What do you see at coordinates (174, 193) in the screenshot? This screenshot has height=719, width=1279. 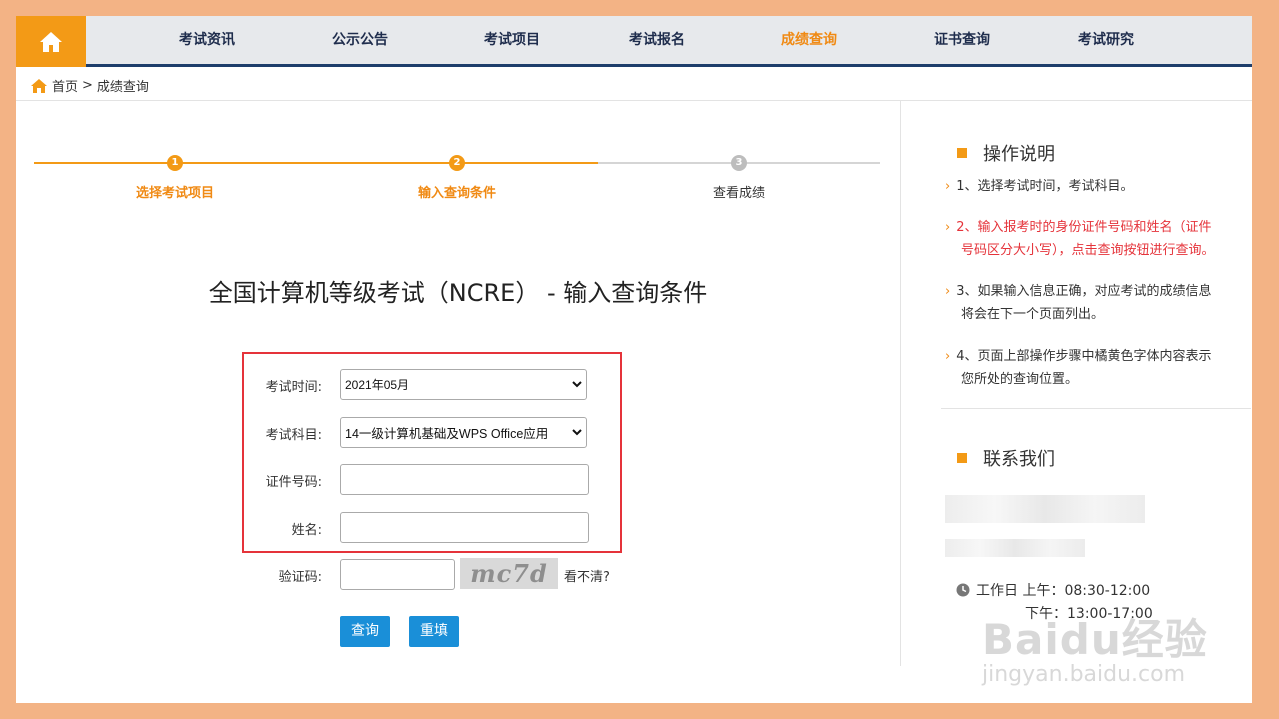 I see `step-1-label: 选择考试项目` at bounding box center [174, 193].